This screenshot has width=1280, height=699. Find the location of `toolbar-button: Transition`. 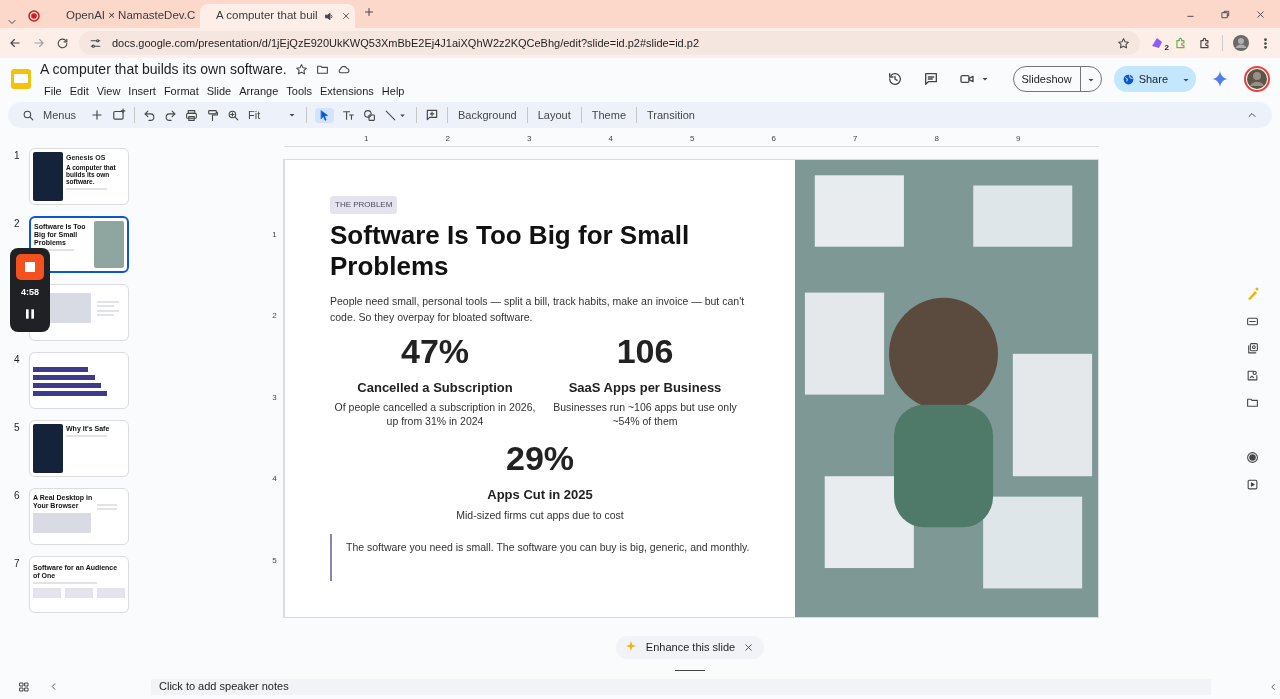

toolbar-button: Transition is located at coordinates (671, 115).